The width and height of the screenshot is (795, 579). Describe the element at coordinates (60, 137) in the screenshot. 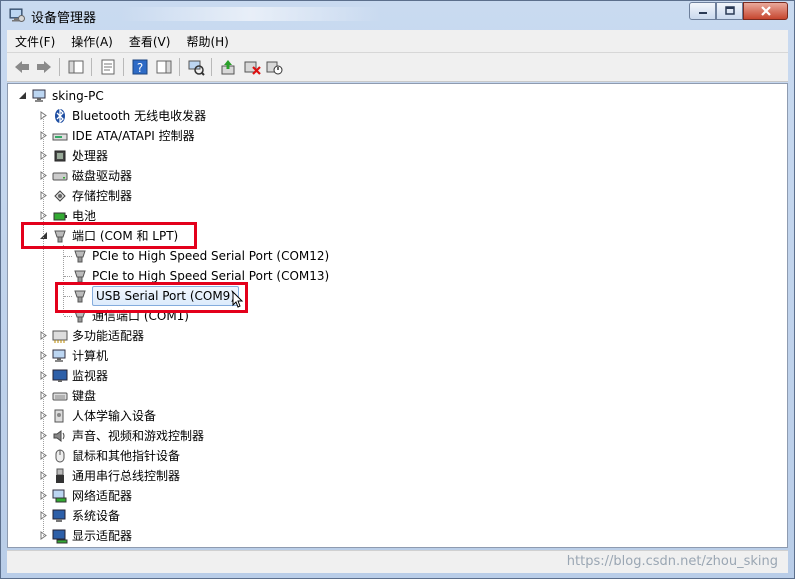

I see `ide-controller-icon` at that location.